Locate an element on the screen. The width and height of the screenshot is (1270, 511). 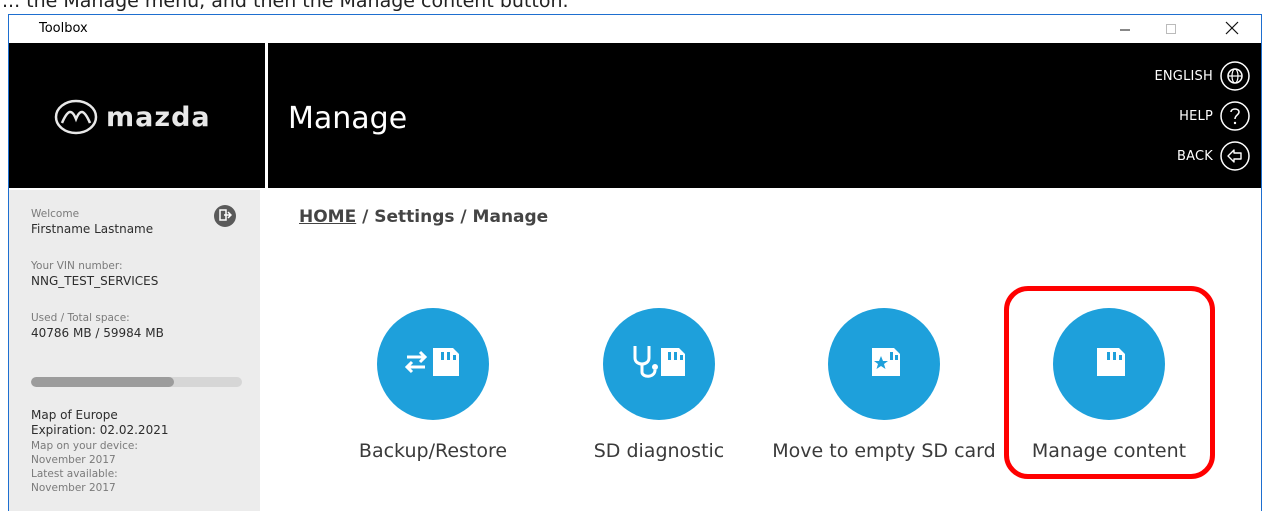
breadcrumb-home-link: HOME is located at coordinates (327, 217).